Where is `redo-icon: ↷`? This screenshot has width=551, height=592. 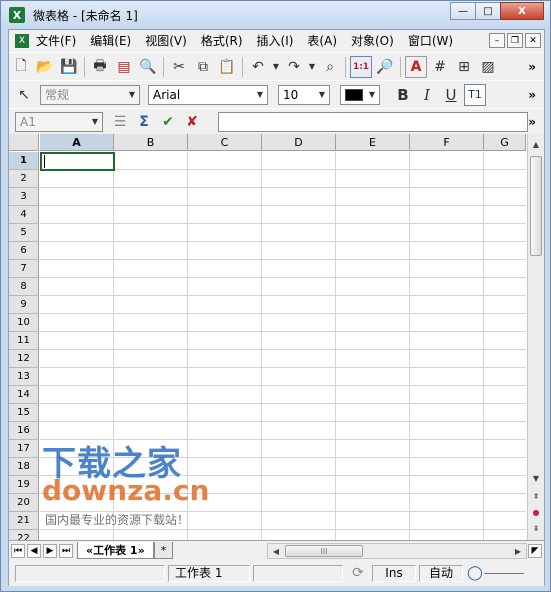 redo-icon: ↷ is located at coordinates (294, 67).